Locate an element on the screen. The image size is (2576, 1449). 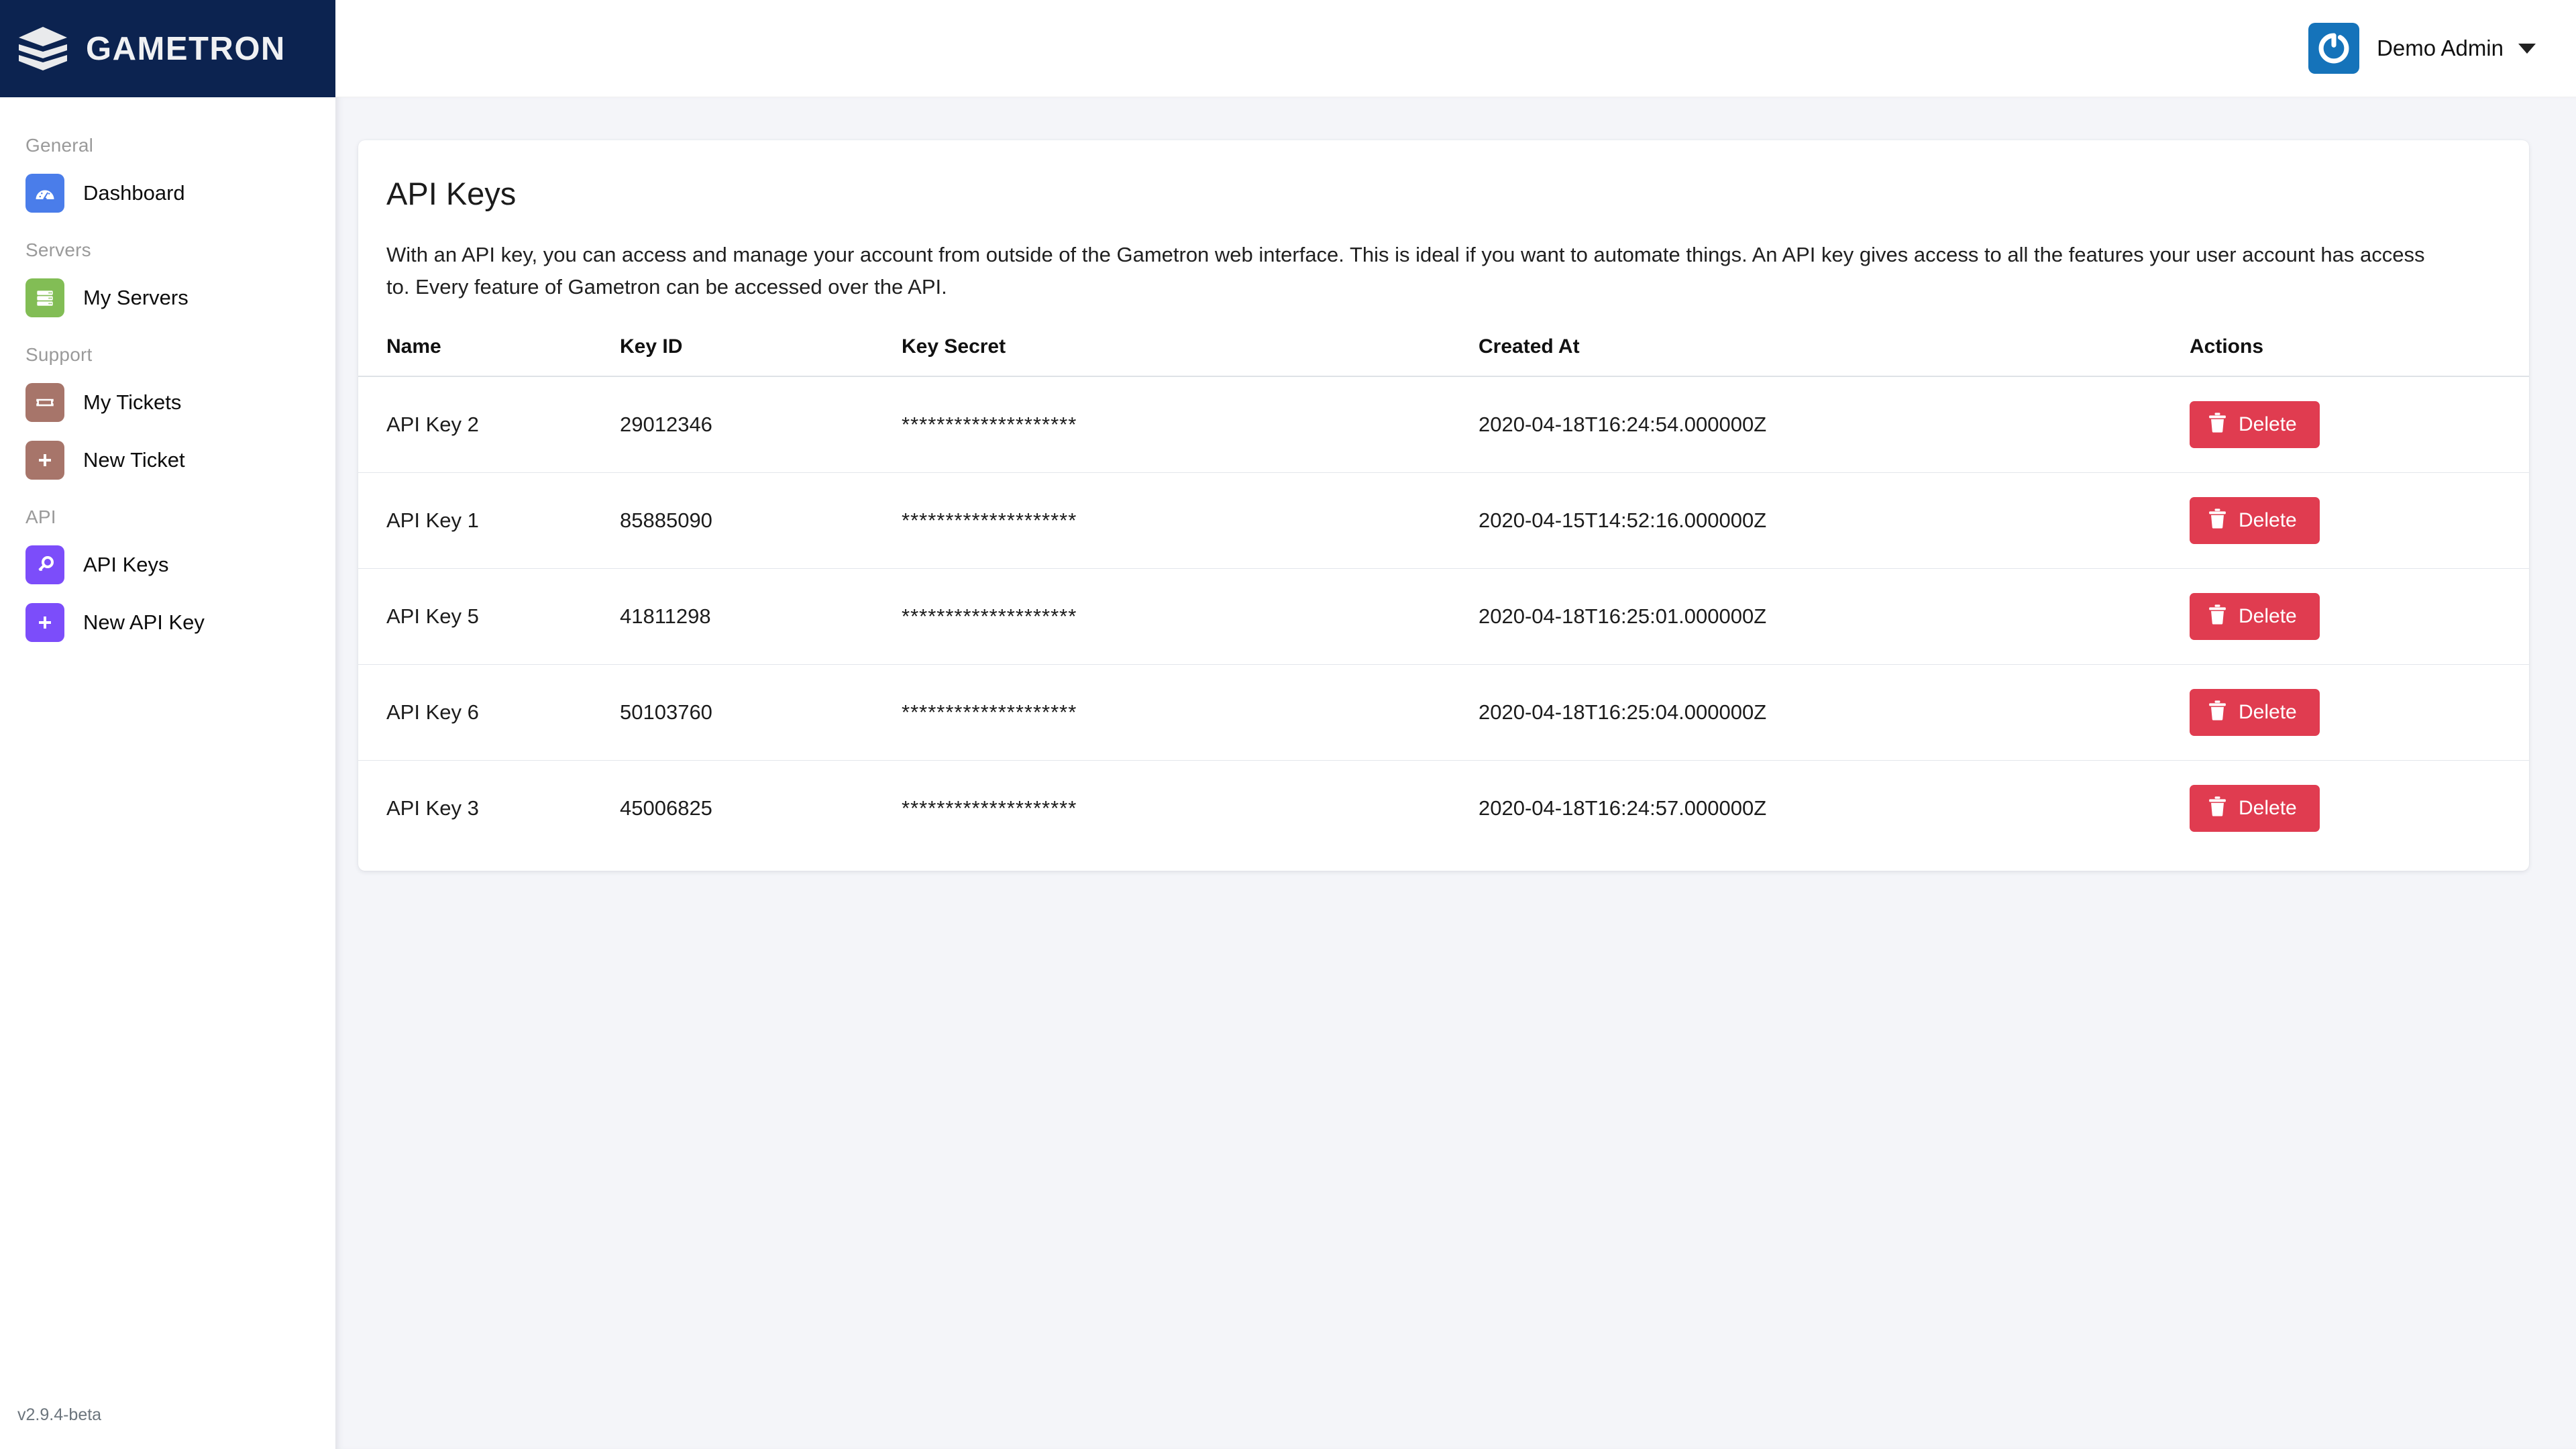
avatar is located at coordinates (2334, 48).